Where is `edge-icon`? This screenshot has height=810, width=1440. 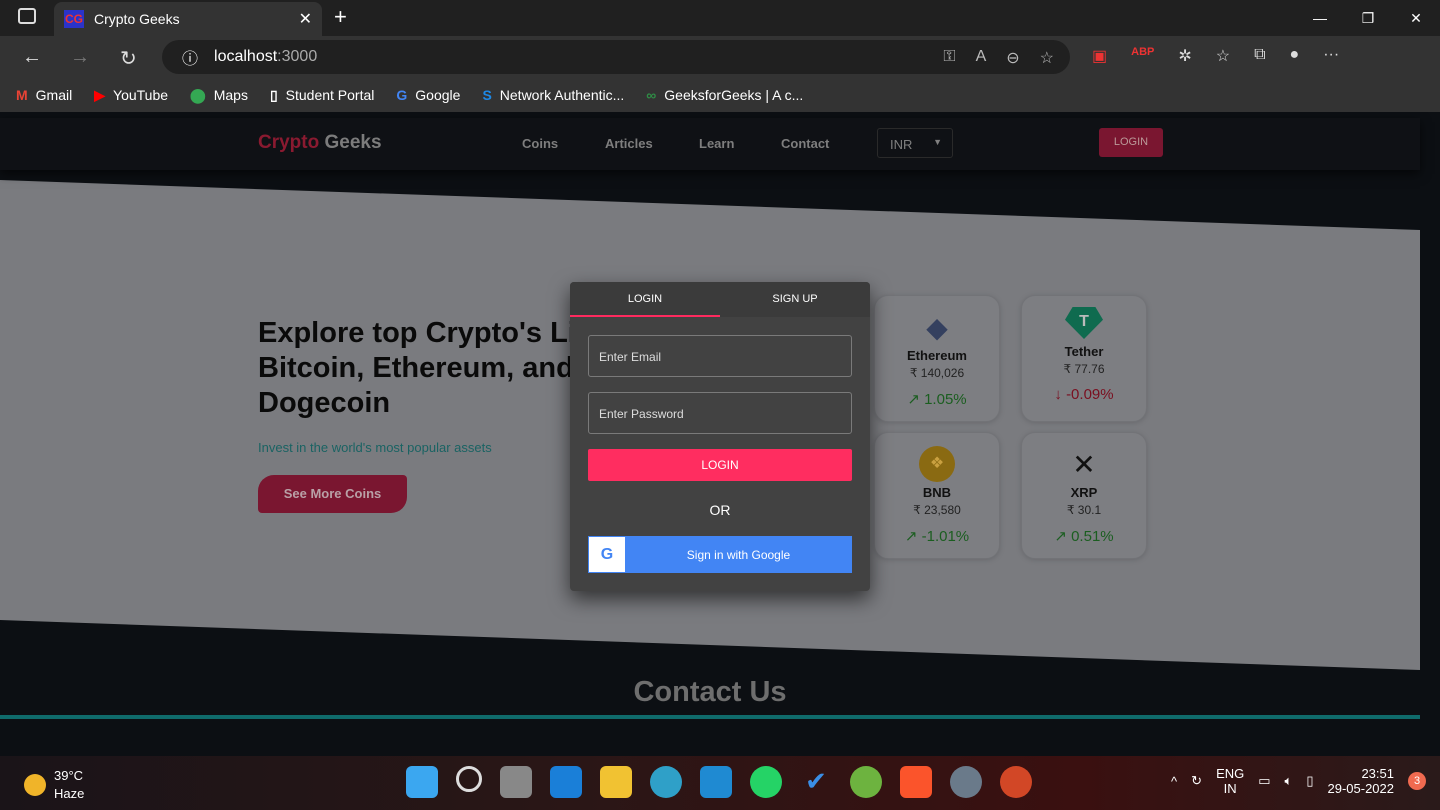 edge-icon is located at coordinates (666, 782).